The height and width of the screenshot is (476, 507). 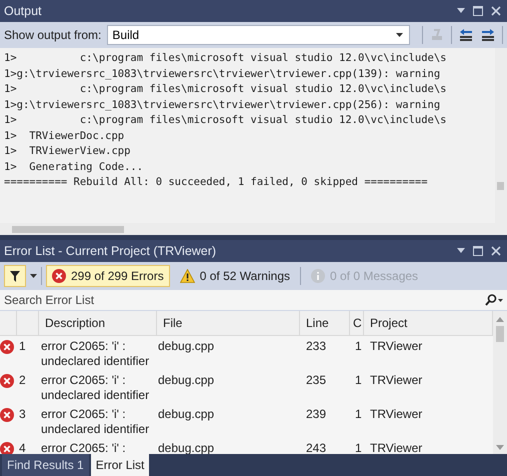 What do you see at coordinates (247, 229) in the screenshot?
I see `horizontal-scrollbar` at bounding box center [247, 229].